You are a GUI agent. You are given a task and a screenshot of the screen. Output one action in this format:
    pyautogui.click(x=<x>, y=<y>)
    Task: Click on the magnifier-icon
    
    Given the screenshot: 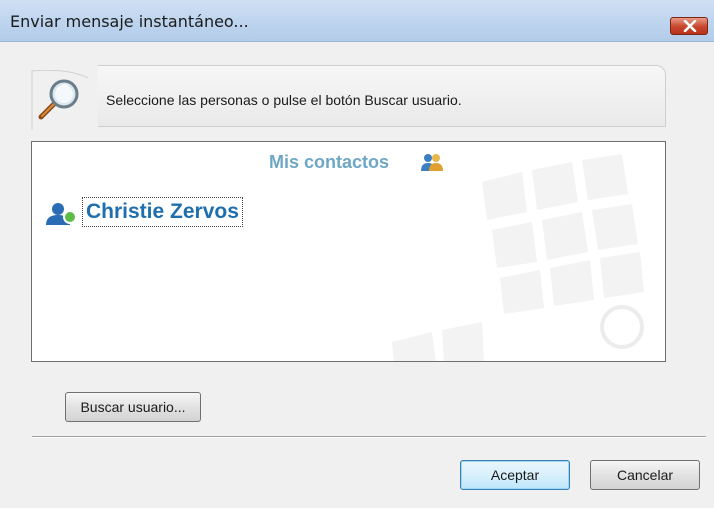 What is the action you would take?
    pyautogui.click(x=59, y=100)
    